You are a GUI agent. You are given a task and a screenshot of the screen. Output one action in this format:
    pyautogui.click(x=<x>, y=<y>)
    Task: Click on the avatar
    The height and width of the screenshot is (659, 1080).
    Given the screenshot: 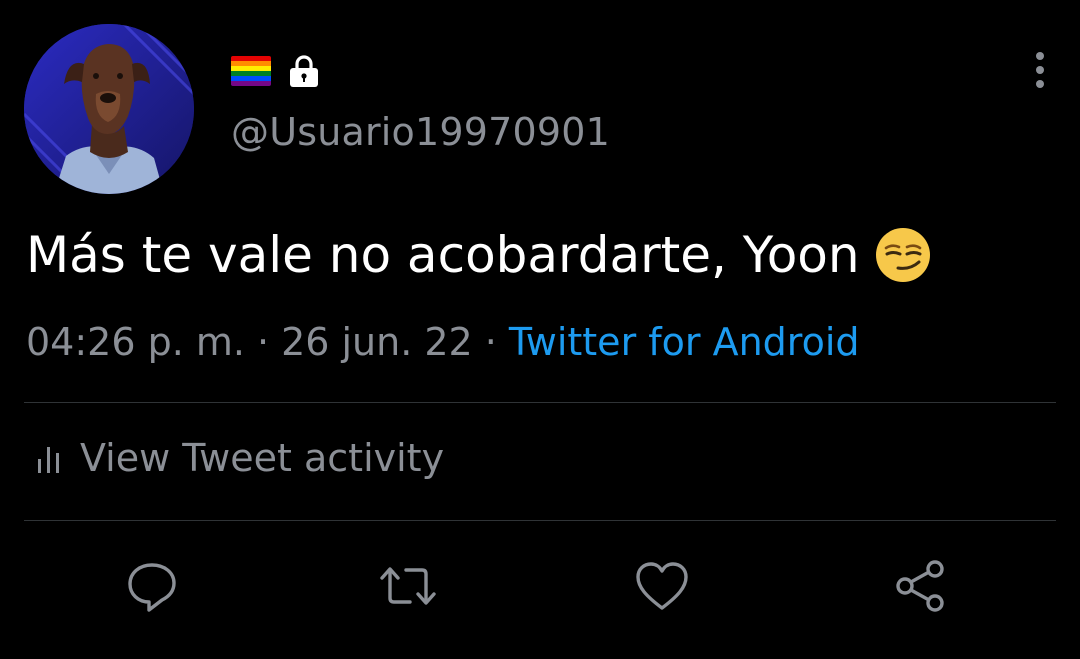 What is the action you would take?
    pyautogui.click(x=109, y=109)
    